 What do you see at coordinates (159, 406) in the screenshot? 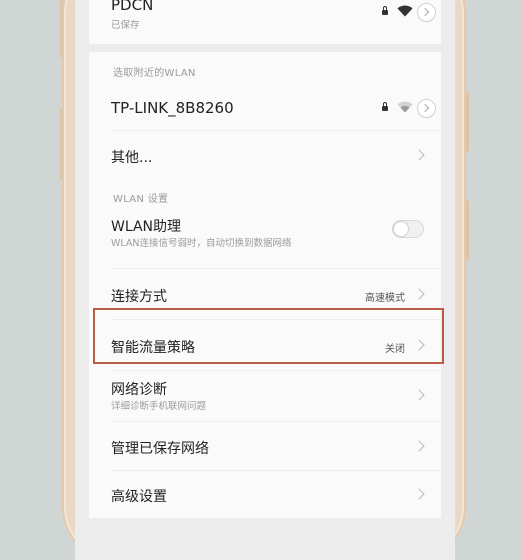
I see `diagnostics-description: 详细诊断手机联网问题` at bounding box center [159, 406].